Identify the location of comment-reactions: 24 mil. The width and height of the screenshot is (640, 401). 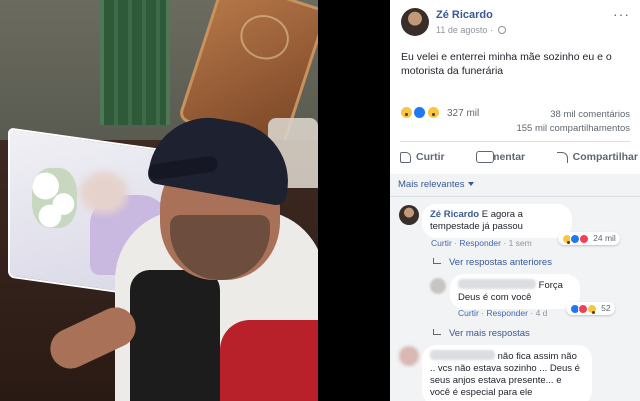
(589, 238).